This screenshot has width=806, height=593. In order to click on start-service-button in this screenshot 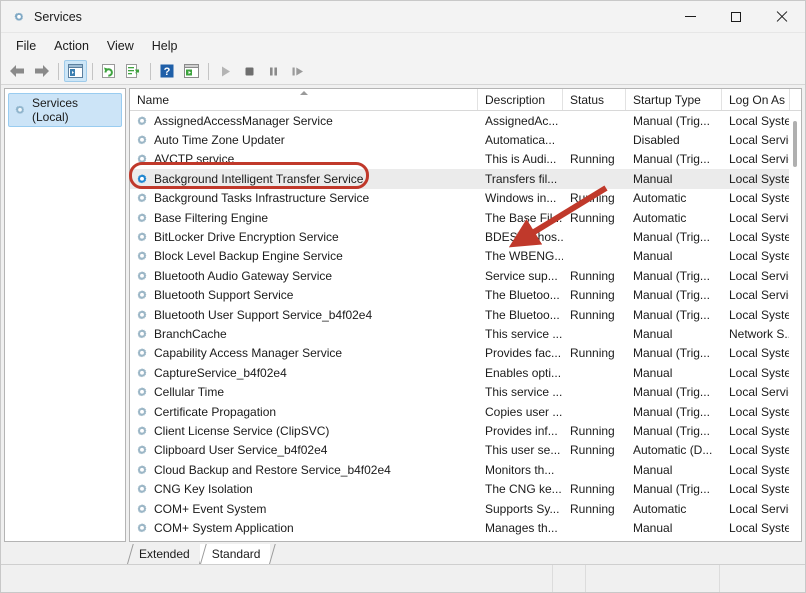, I will do `click(225, 71)`.